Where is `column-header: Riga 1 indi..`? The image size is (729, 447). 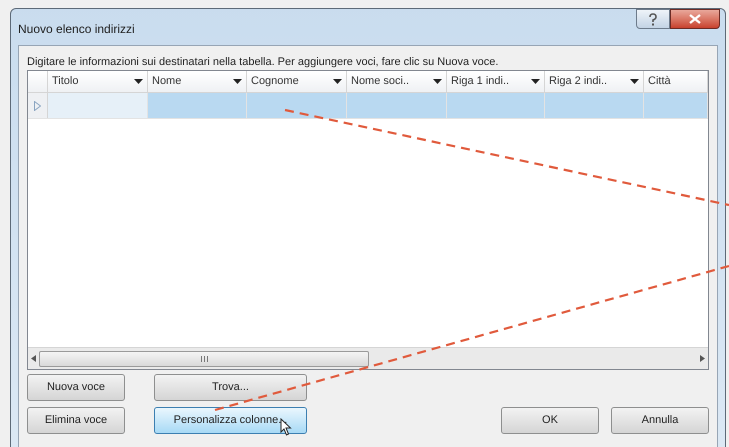 column-header: Riga 1 indi.. is located at coordinates (496, 81).